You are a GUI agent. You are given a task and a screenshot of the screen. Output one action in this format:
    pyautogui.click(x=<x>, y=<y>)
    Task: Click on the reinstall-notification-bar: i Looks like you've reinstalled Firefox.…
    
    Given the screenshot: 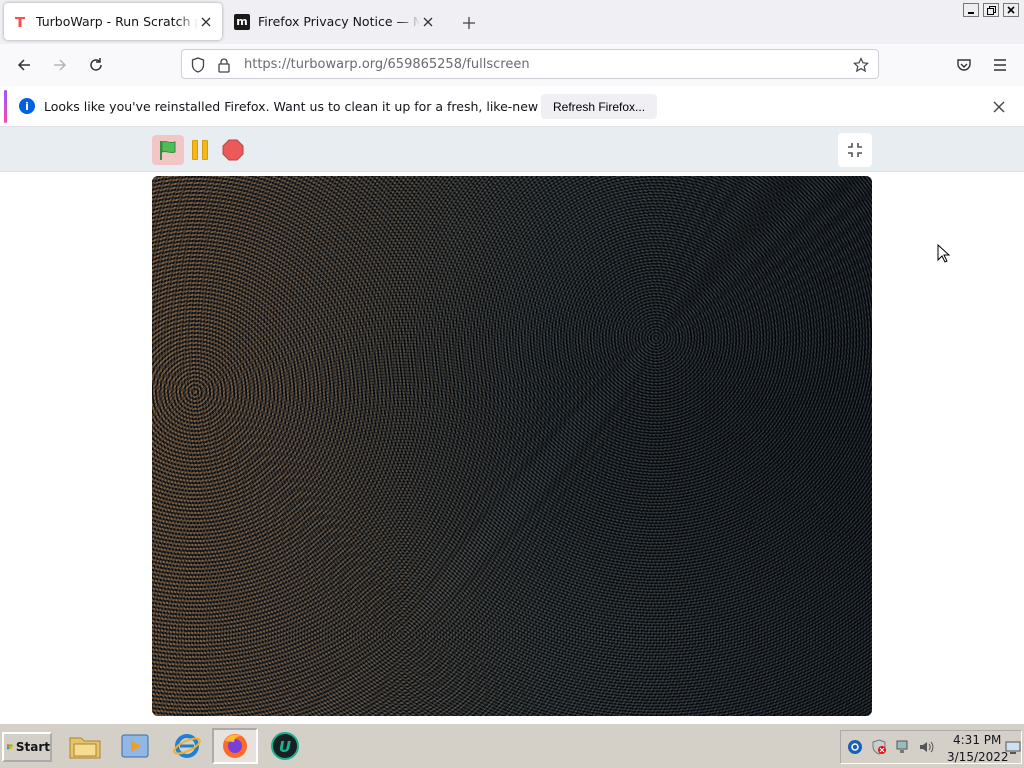 What is the action you would take?
    pyautogui.click(x=512, y=106)
    